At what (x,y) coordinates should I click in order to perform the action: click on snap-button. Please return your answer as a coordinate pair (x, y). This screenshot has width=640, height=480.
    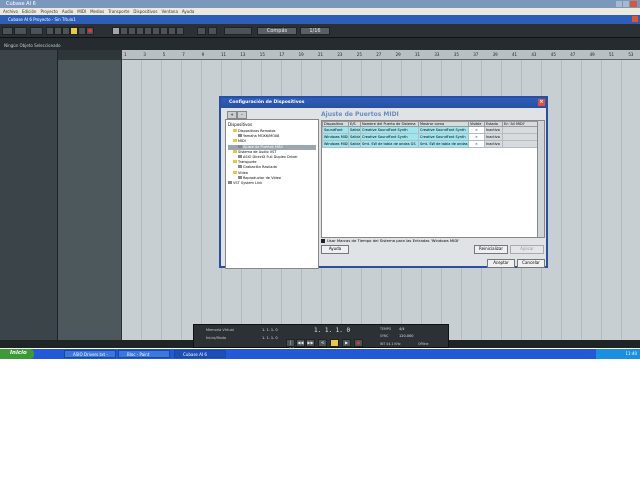
    Looking at the image, I should click on (201, 31).